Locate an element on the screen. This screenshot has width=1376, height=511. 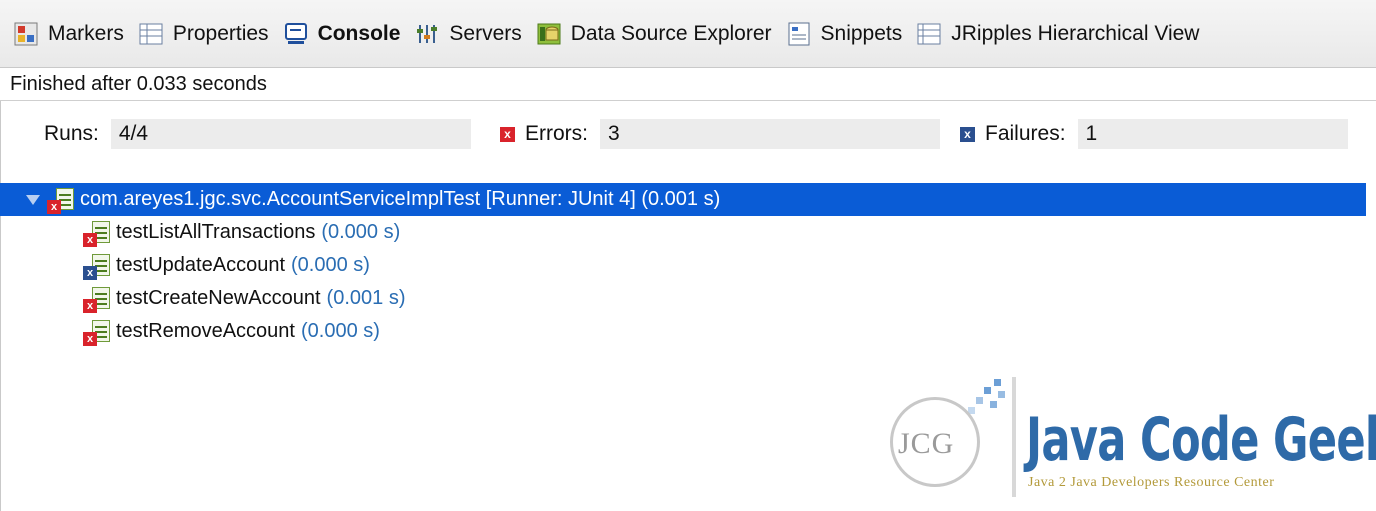
runs-label: Runs: is located at coordinates (71, 133).